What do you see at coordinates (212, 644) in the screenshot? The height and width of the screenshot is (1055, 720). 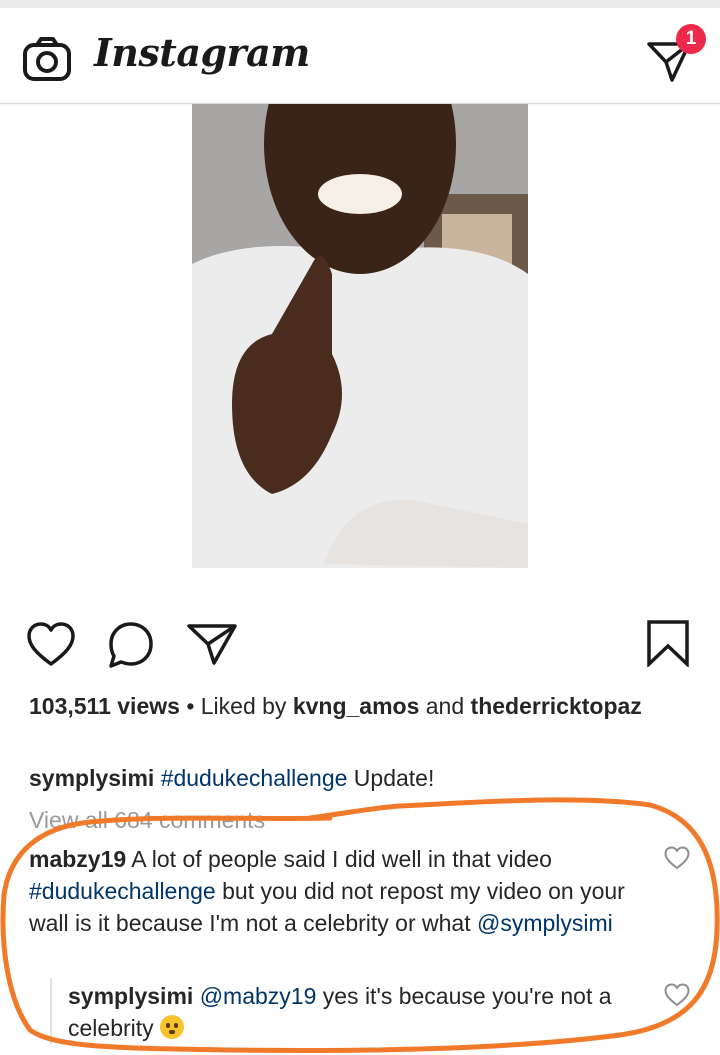 I see `share-icon` at bounding box center [212, 644].